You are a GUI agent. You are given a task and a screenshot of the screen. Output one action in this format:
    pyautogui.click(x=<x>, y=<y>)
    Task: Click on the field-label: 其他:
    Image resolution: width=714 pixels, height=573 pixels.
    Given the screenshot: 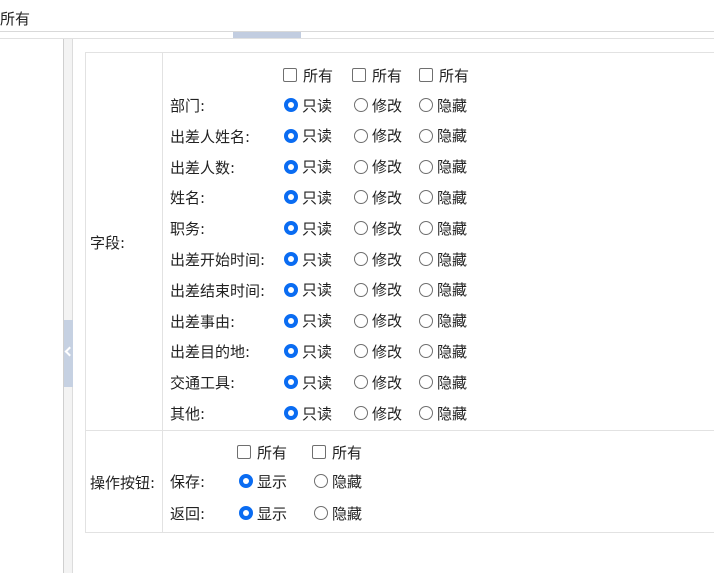 What is the action you would take?
    pyautogui.click(x=188, y=414)
    